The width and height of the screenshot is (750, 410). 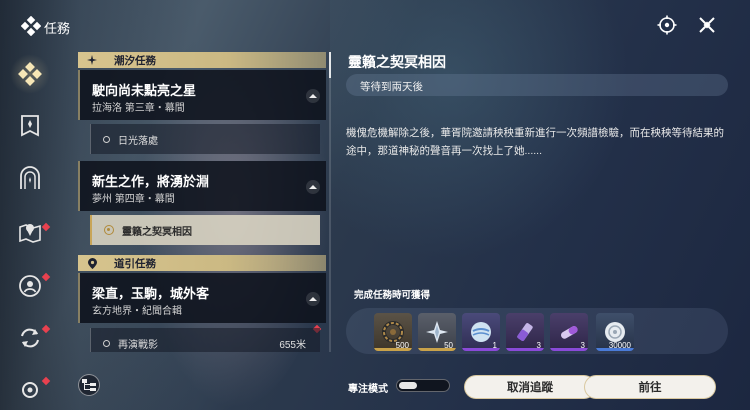 I want to click on sidebar-item-bookmark, so click(x=30, y=126).